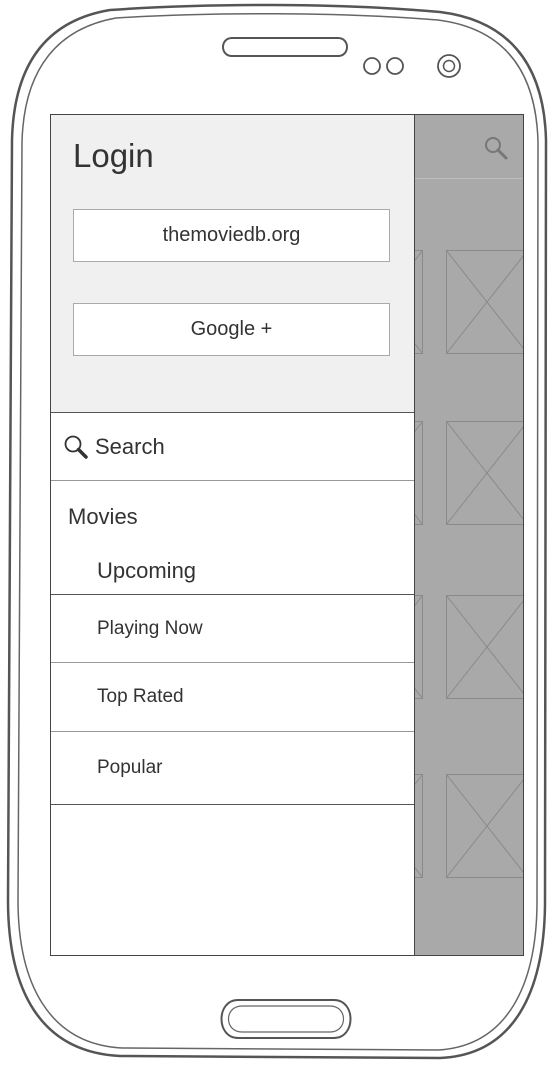 This screenshot has height=1066, width=553. Describe the element at coordinates (76, 447) in the screenshot. I see `search-icon` at that location.